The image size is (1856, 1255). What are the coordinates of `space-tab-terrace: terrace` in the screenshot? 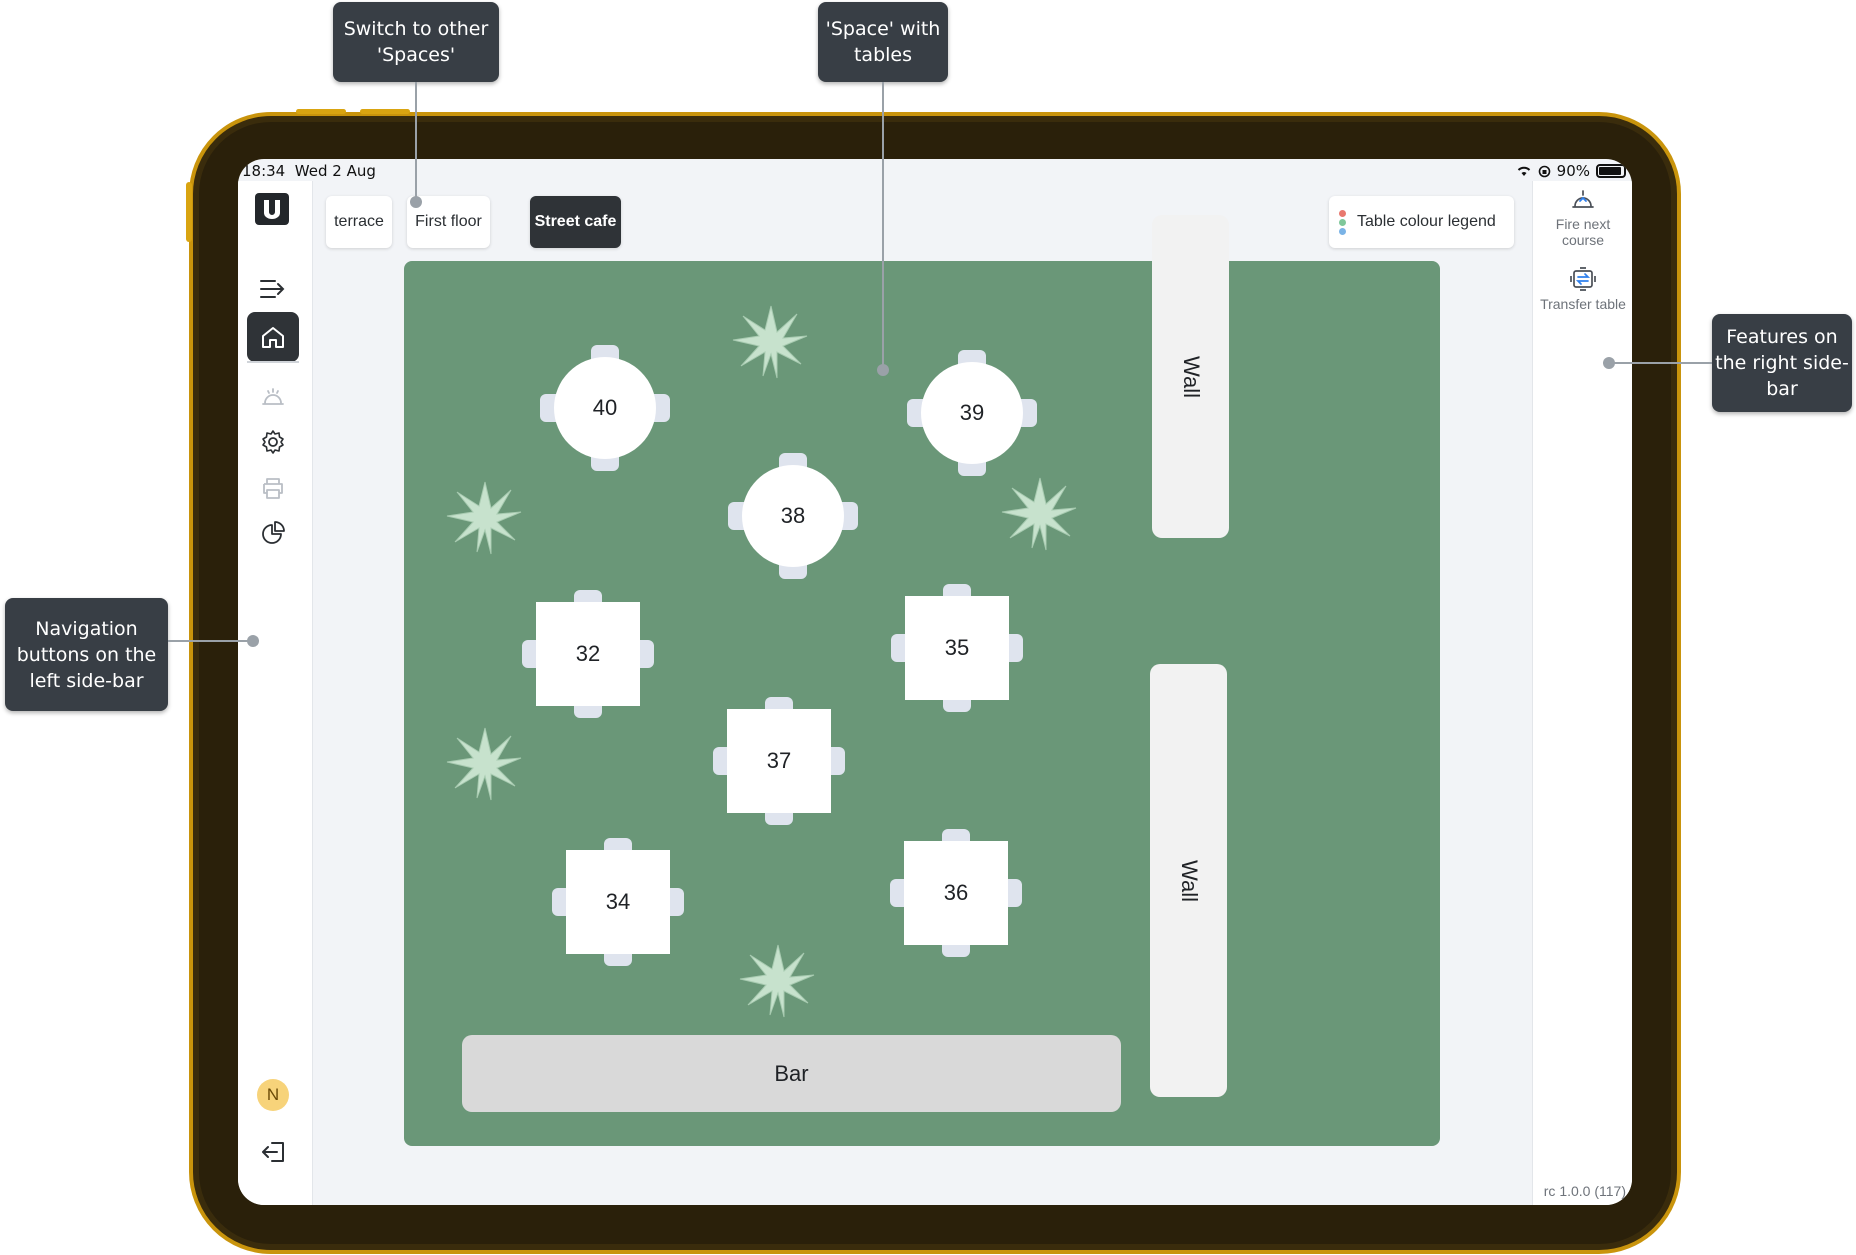 It's located at (359, 222).